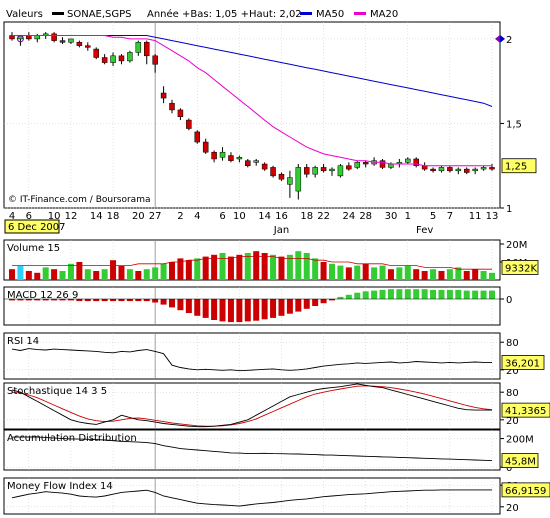 This screenshot has height=518, width=550. I want to click on ma50-legend-label: MA50, so click(330, 14).